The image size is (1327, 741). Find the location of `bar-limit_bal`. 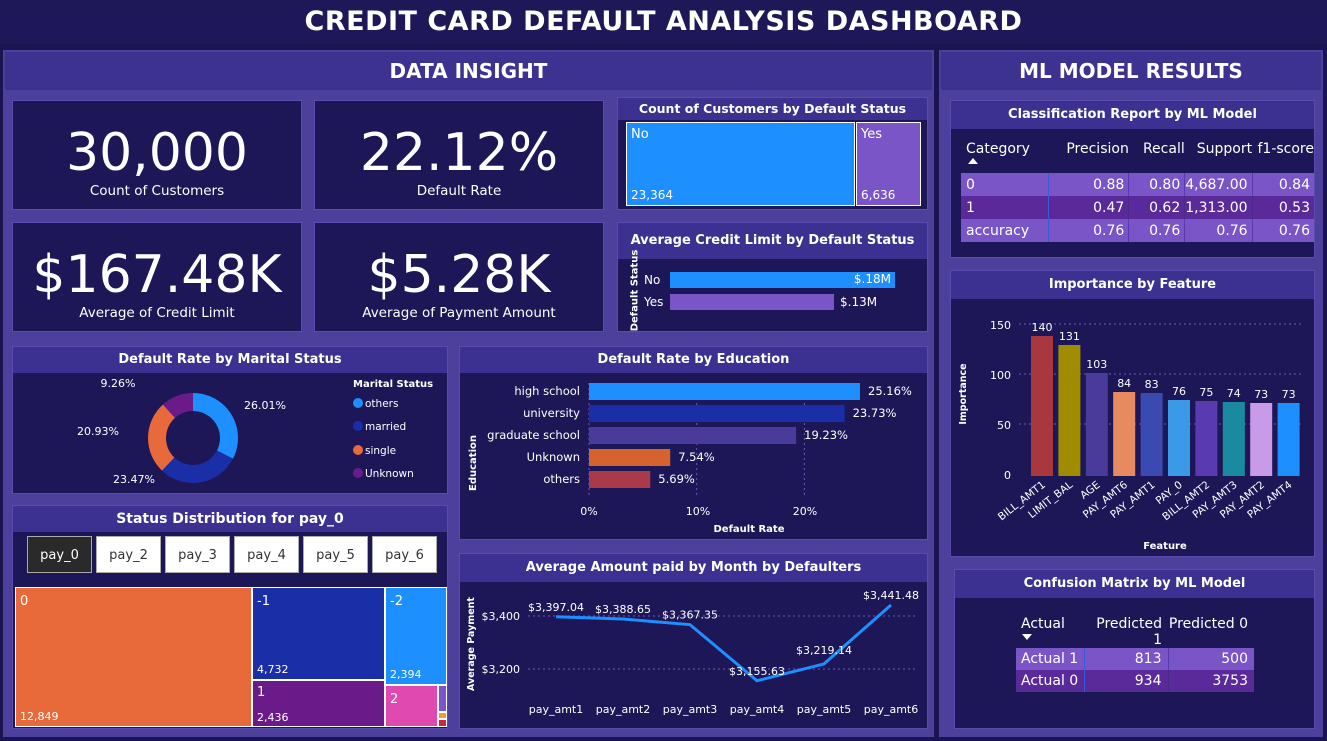

bar-limit_bal is located at coordinates (1069, 410).